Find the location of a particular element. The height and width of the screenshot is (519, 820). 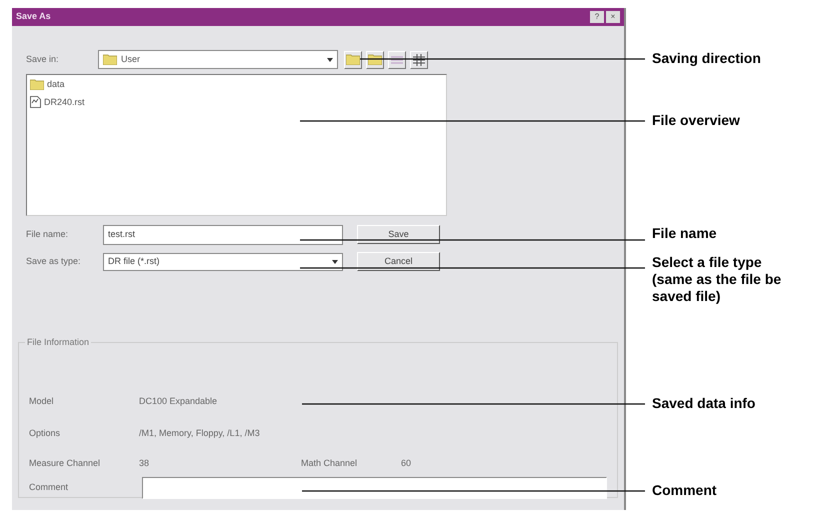

new-folder-button is located at coordinates (375, 59).